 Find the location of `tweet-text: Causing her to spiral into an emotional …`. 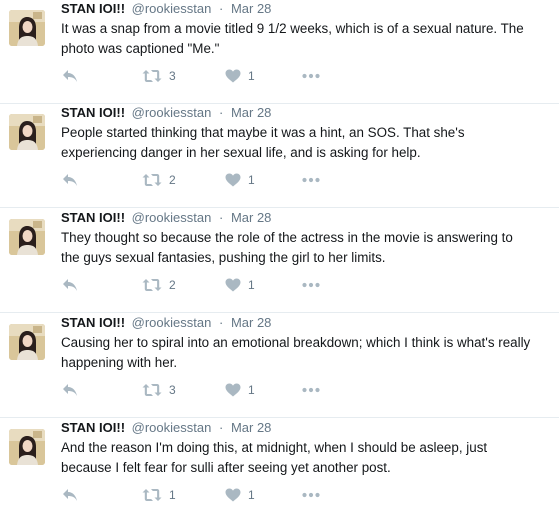

tweet-text: Causing her to spiral into an emotional … is located at coordinates (310, 353).